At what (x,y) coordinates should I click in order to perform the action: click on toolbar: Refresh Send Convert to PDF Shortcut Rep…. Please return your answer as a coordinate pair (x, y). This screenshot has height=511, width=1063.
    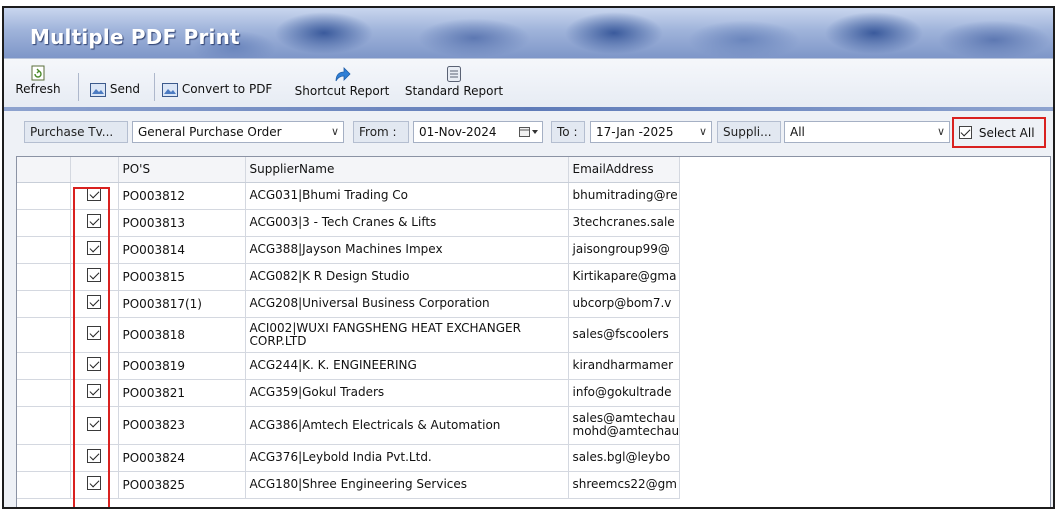
    Looking at the image, I should click on (528, 84).